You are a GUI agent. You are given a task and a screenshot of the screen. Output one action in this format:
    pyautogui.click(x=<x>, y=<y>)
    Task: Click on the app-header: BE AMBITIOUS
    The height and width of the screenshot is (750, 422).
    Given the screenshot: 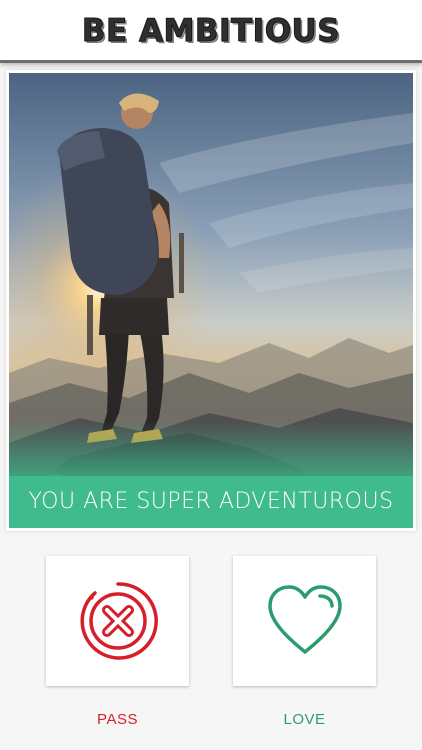 What is the action you would take?
    pyautogui.click(x=211, y=31)
    